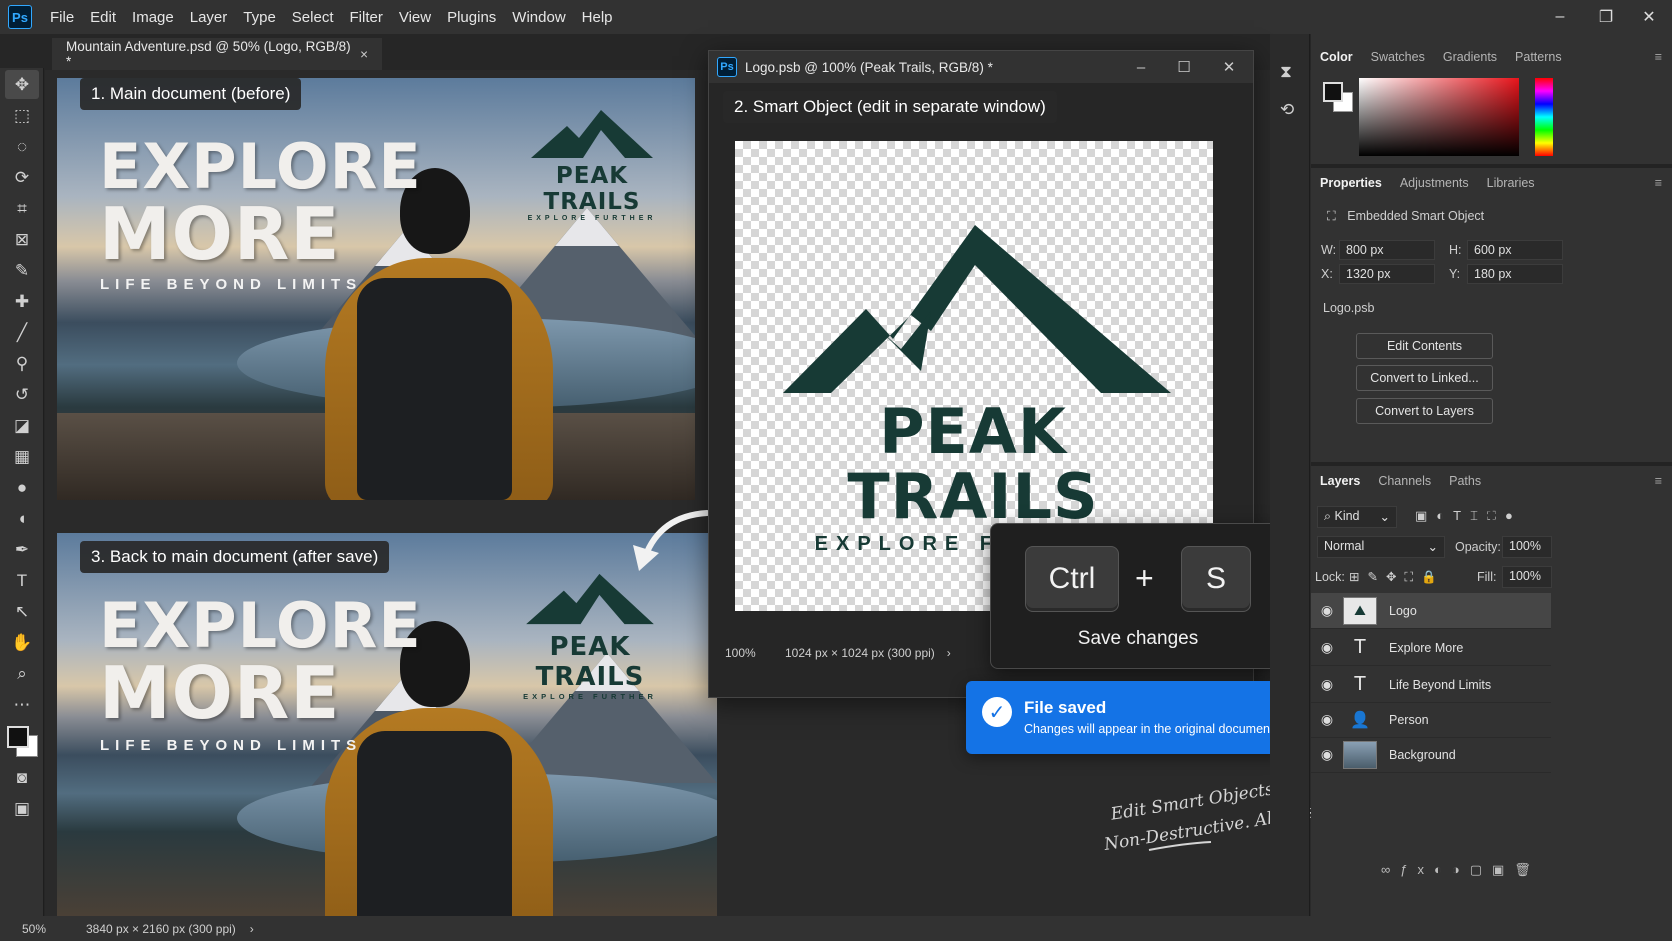 The width and height of the screenshot is (1672, 941). I want to click on clone-stamp-tool-icon: ⚲, so click(22, 363).